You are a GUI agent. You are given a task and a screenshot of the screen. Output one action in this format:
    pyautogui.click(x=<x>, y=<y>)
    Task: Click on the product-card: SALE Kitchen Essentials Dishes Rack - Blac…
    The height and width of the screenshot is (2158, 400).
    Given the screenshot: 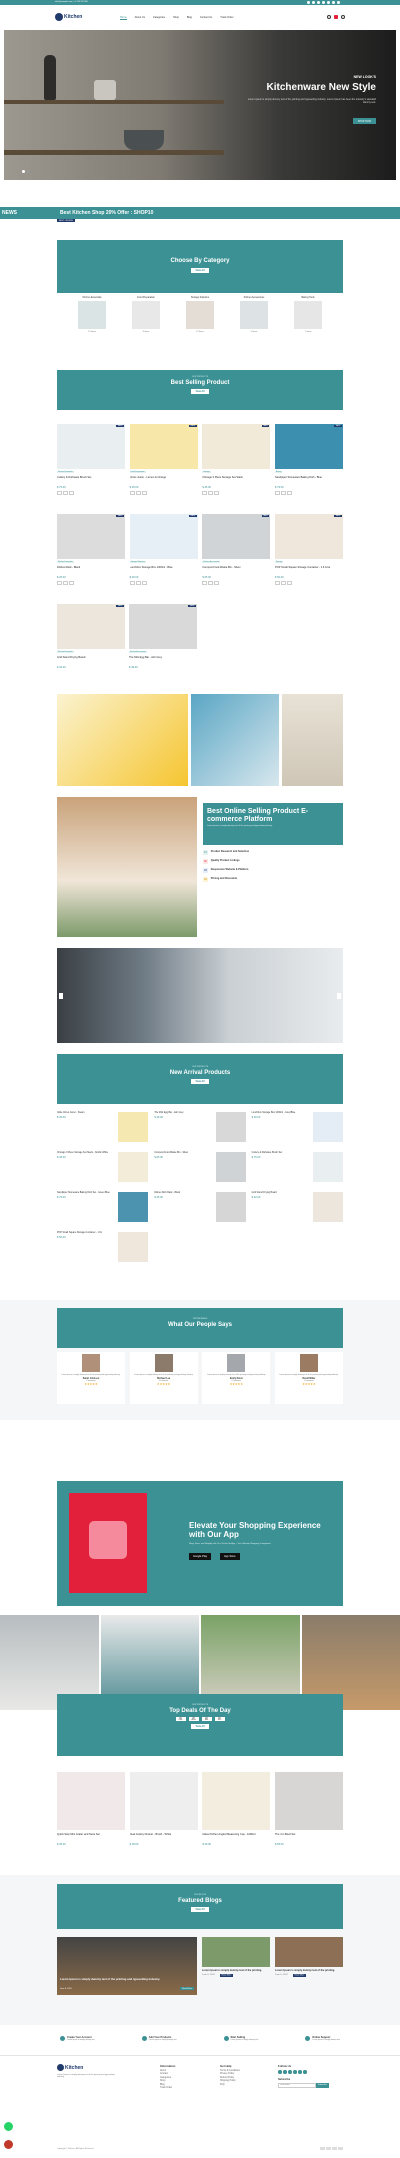 What is the action you would take?
    pyautogui.click(x=91, y=561)
    